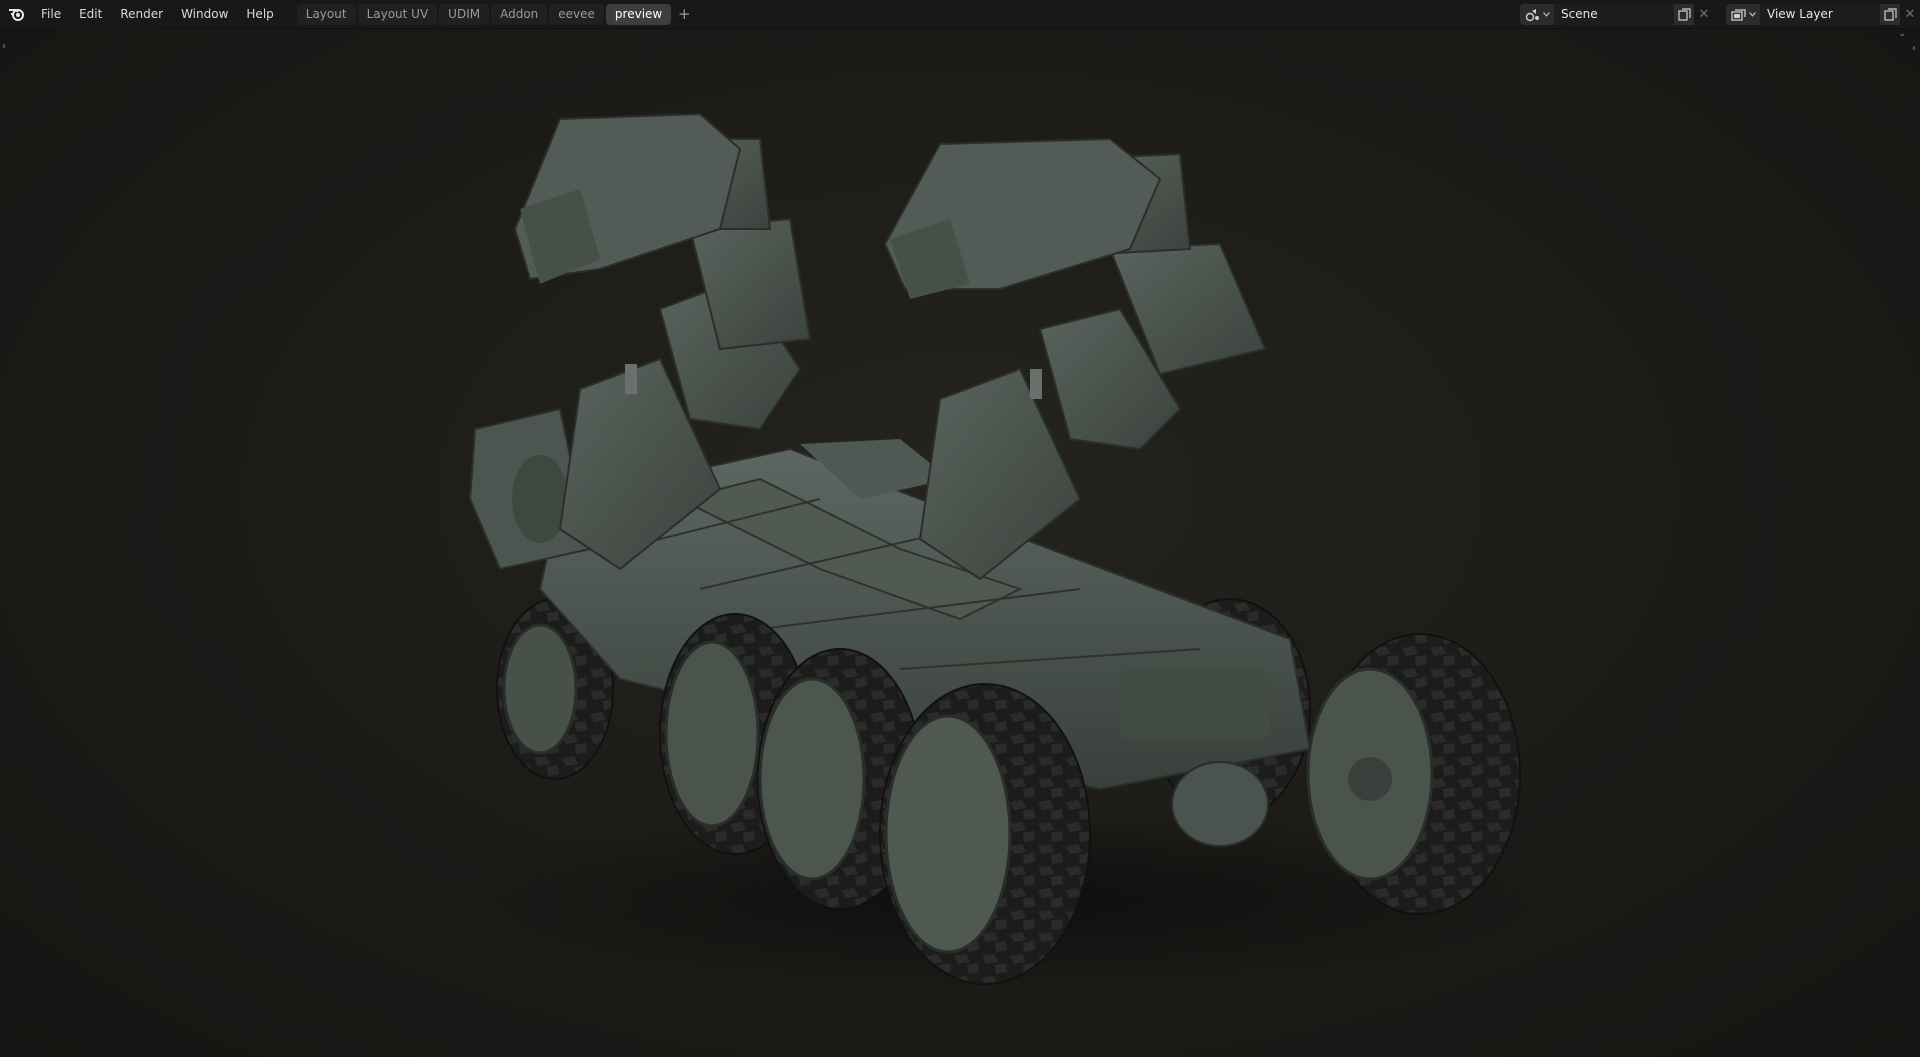 The height and width of the screenshot is (1057, 1920). I want to click on scene-icon, so click(1532, 14).